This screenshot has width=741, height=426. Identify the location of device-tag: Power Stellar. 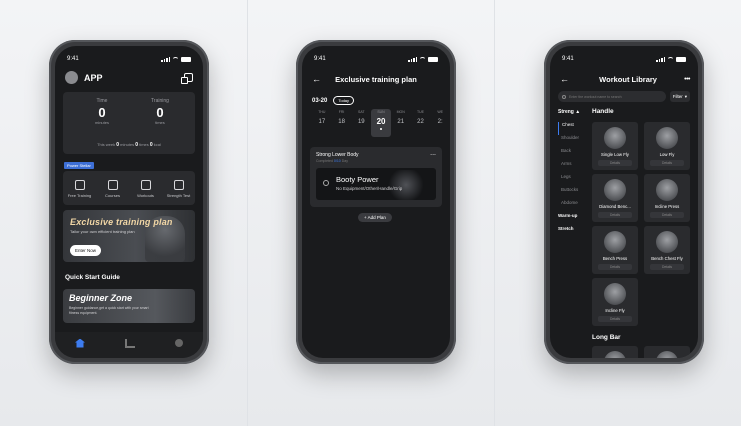
(79, 165).